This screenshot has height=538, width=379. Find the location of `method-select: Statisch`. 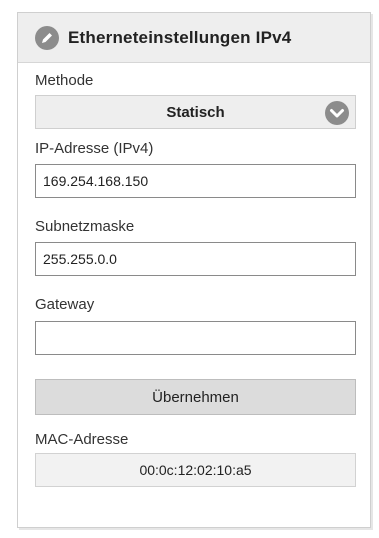

method-select: Statisch is located at coordinates (195, 112).